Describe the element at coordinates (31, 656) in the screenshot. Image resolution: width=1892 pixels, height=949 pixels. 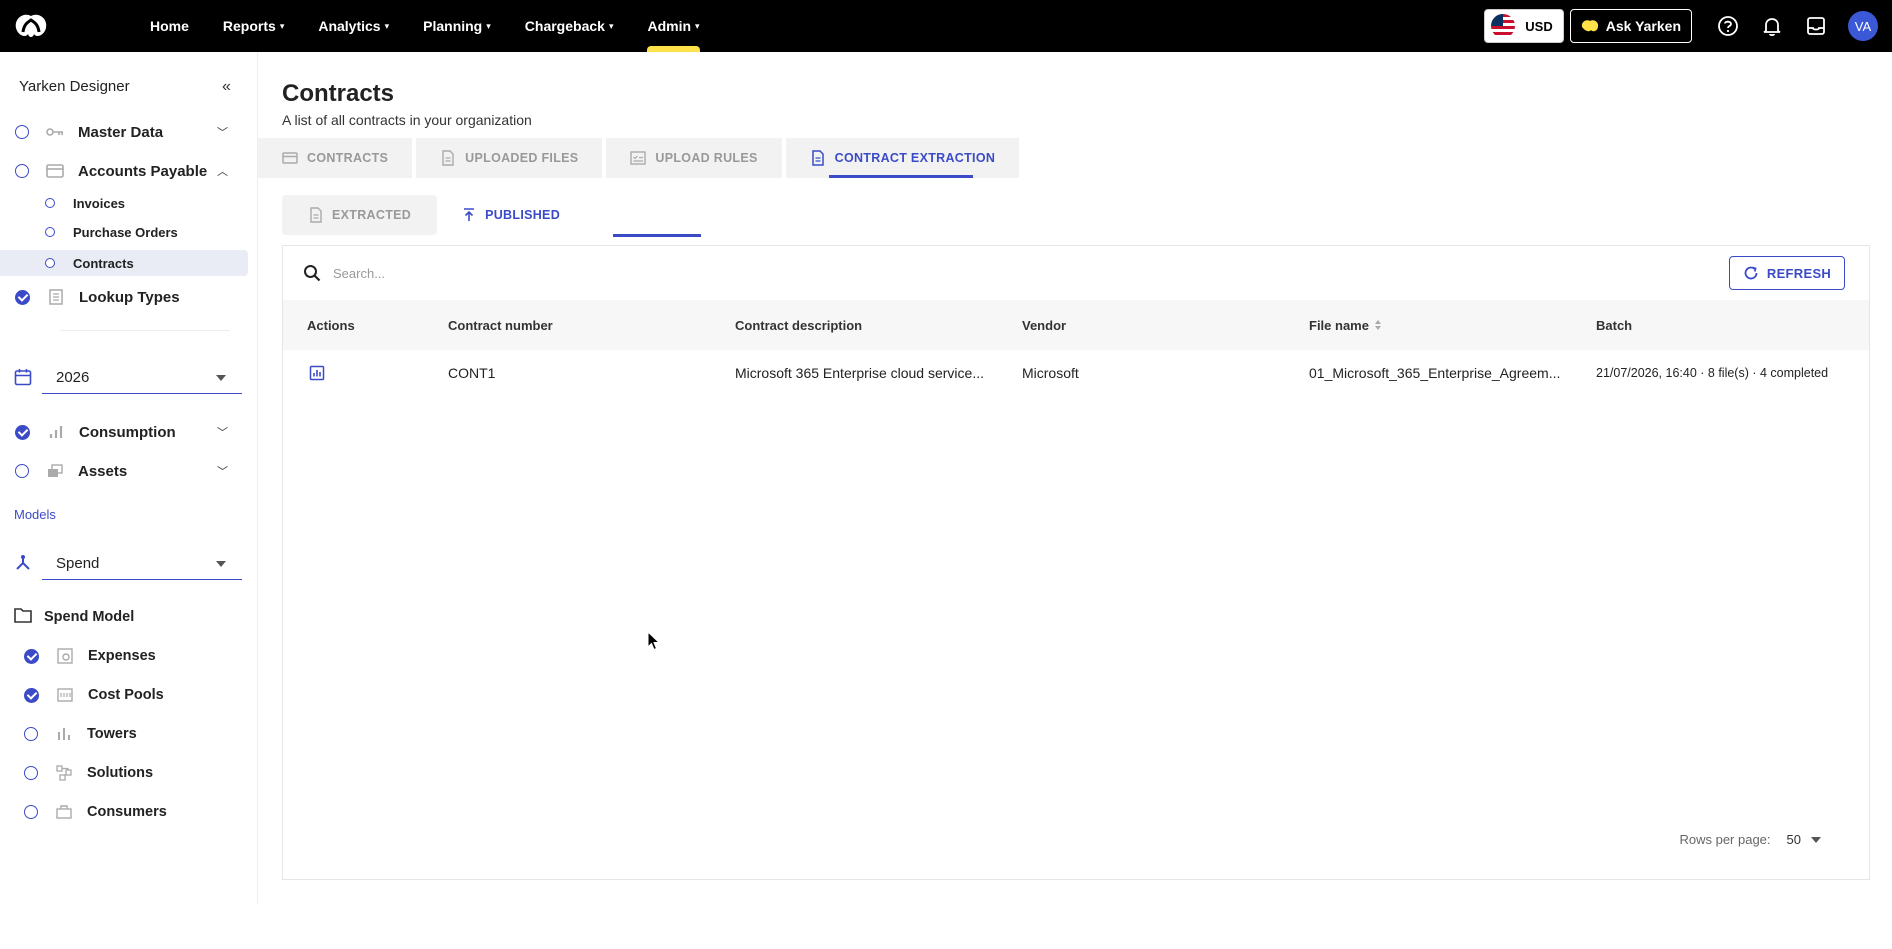
I see `checked-circle-icon` at that location.